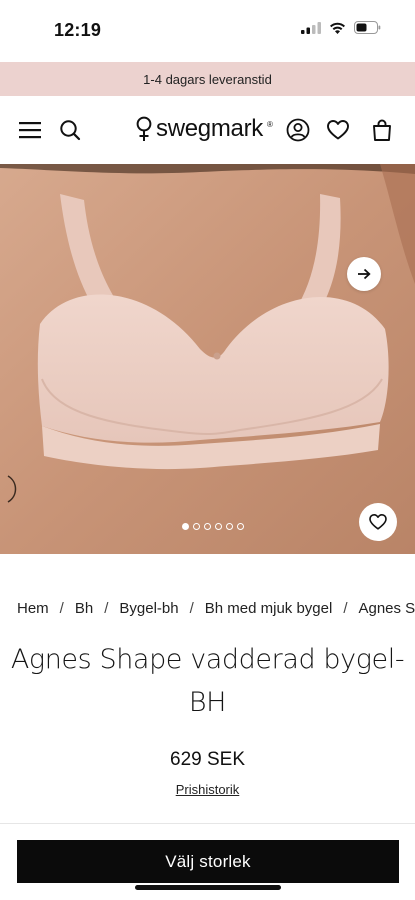 The width and height of the screenshot is (415, 900). What do you see at coordinates (84, 608) in the screenshot?
I see `breadcrumb-item-bh: Bh` at bounding box center [84, 608].